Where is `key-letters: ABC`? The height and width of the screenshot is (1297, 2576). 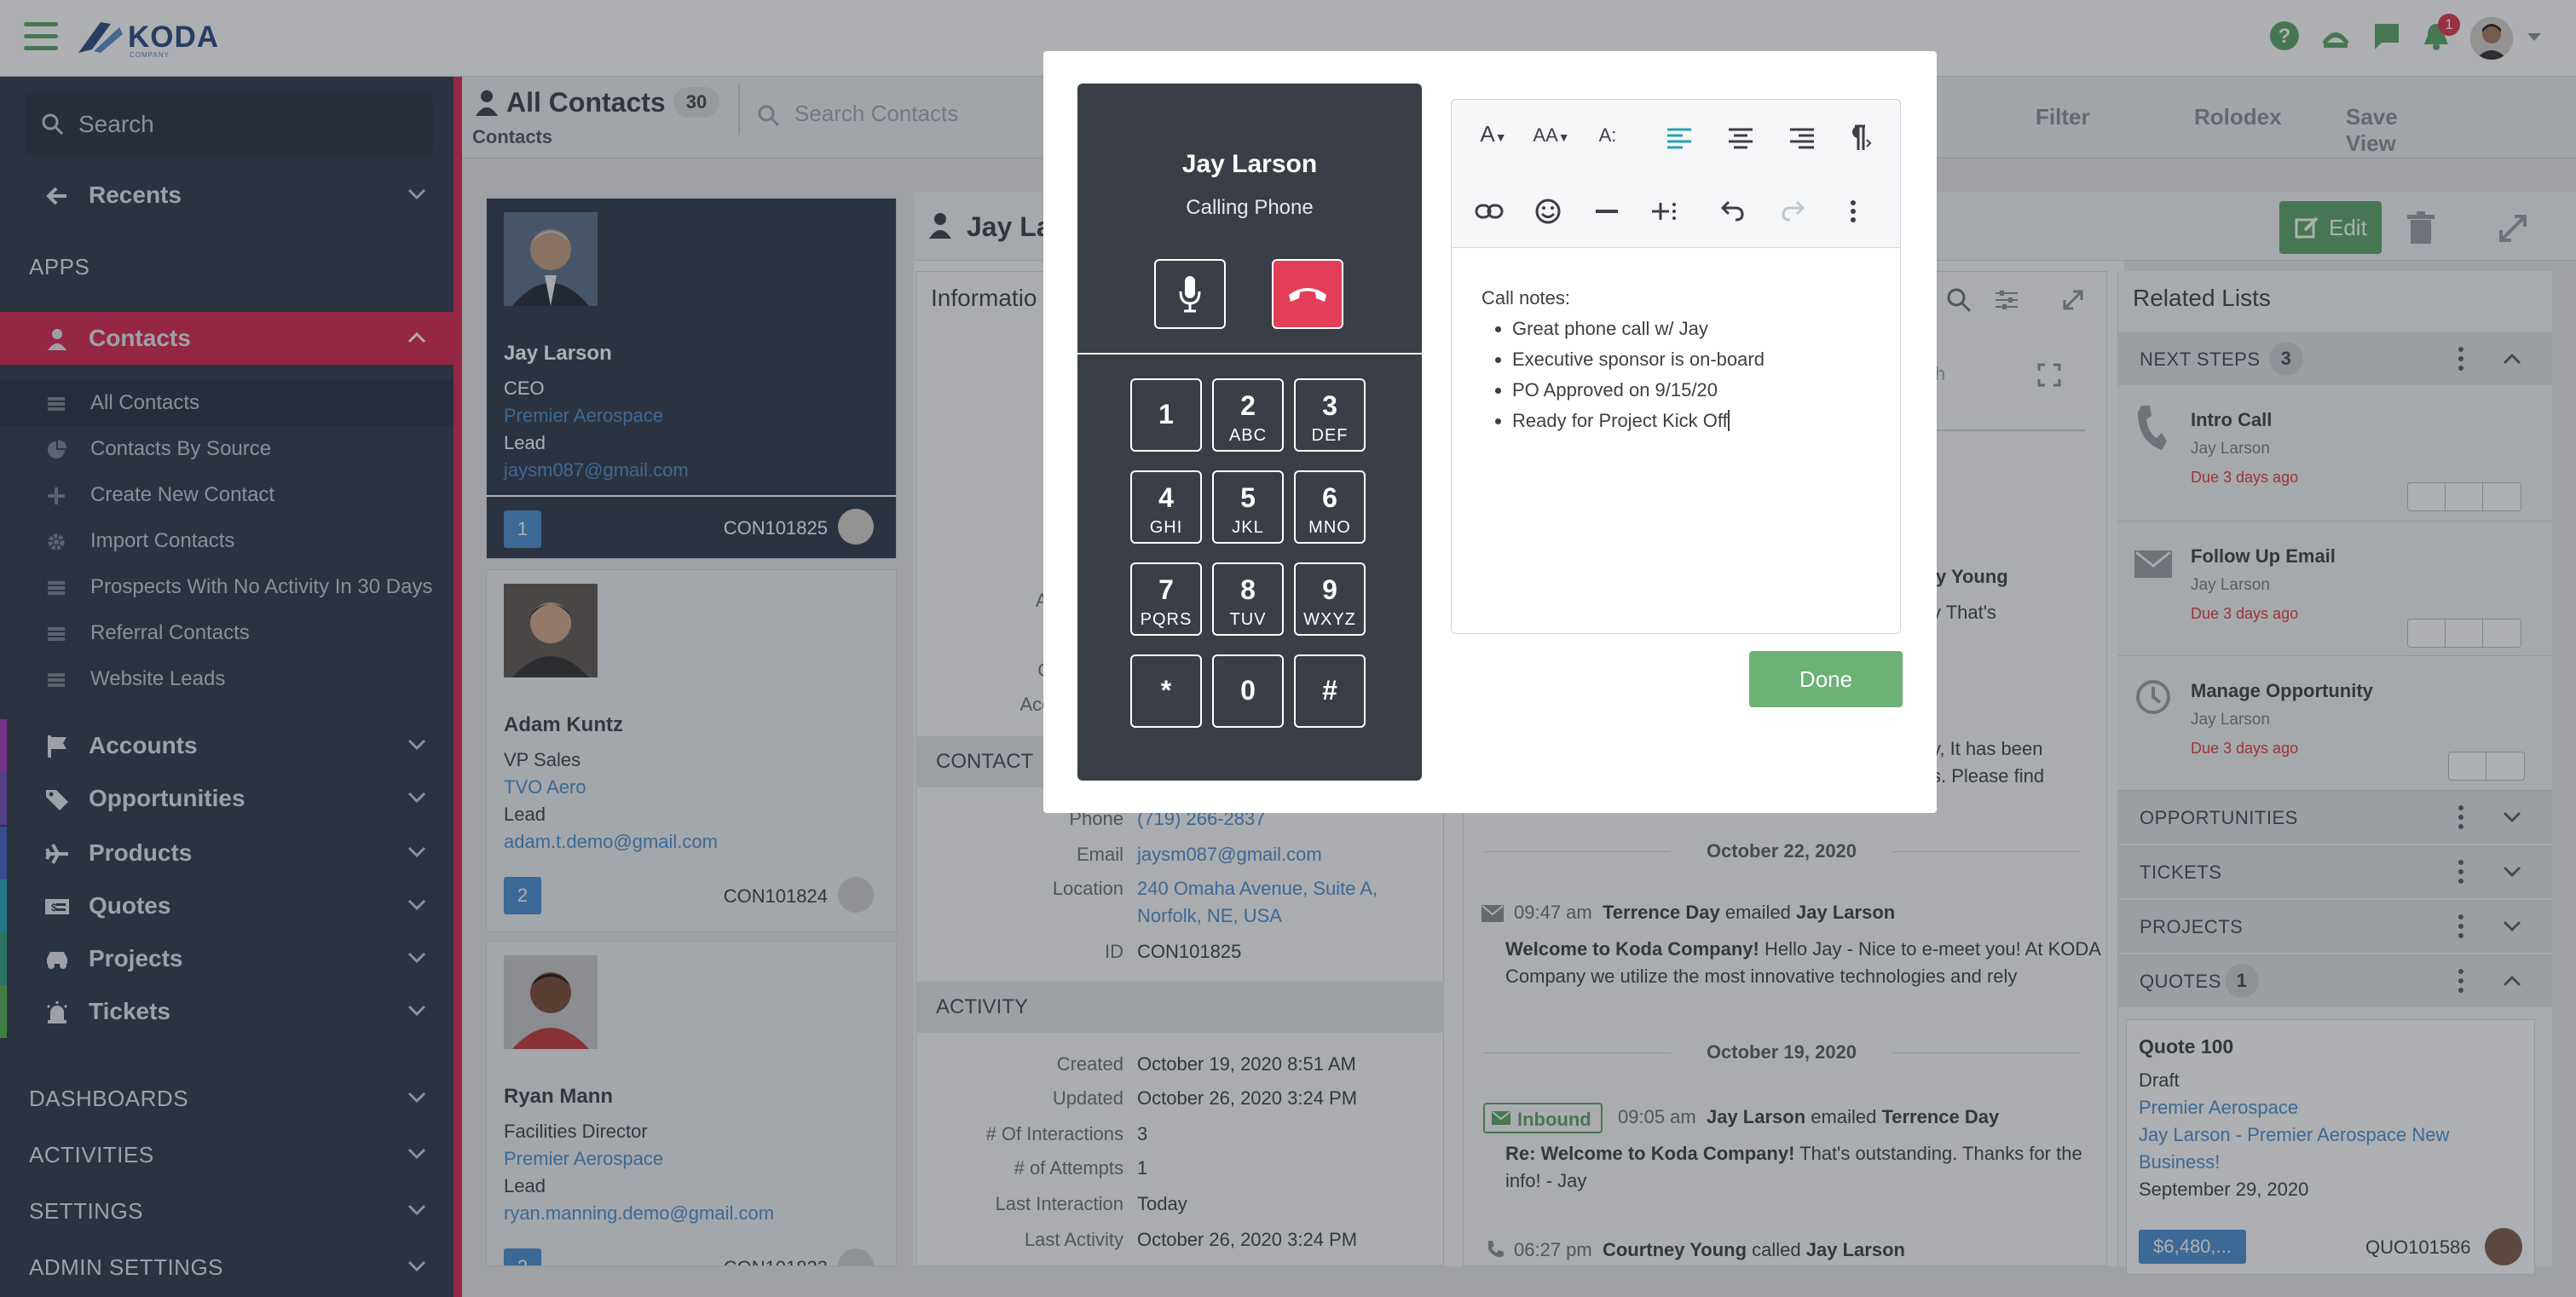
key-letters: ABC is located at coordinates (1248, 435).